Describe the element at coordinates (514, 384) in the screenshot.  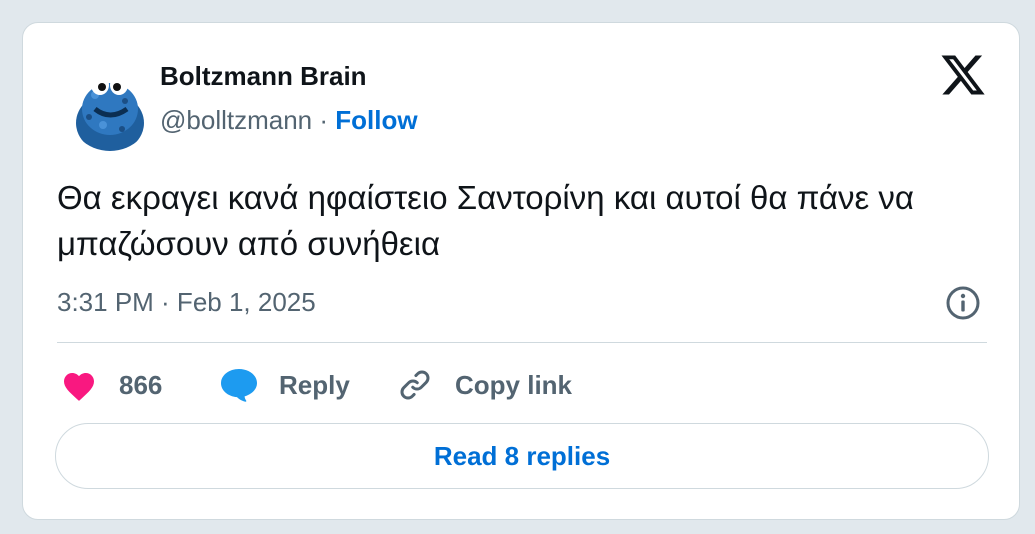
I see `copy-link-label: Copy link` at that location.